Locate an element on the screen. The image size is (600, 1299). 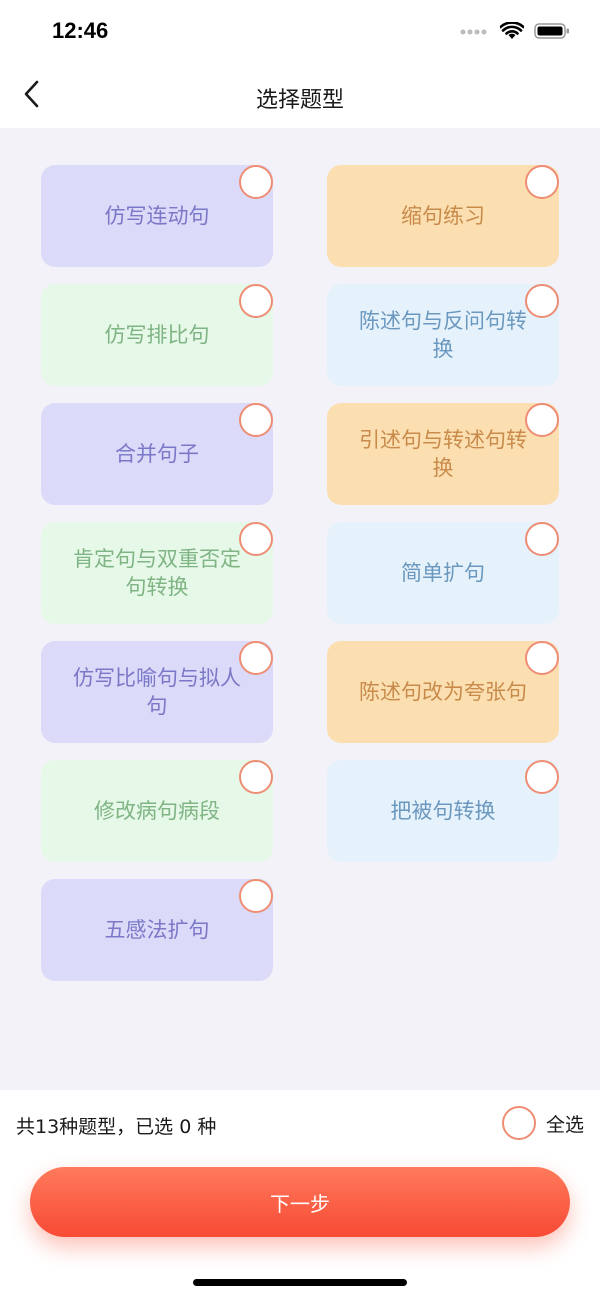
question-type-card: 陈述句与反问句转换 is located at coordinates (443, 335).